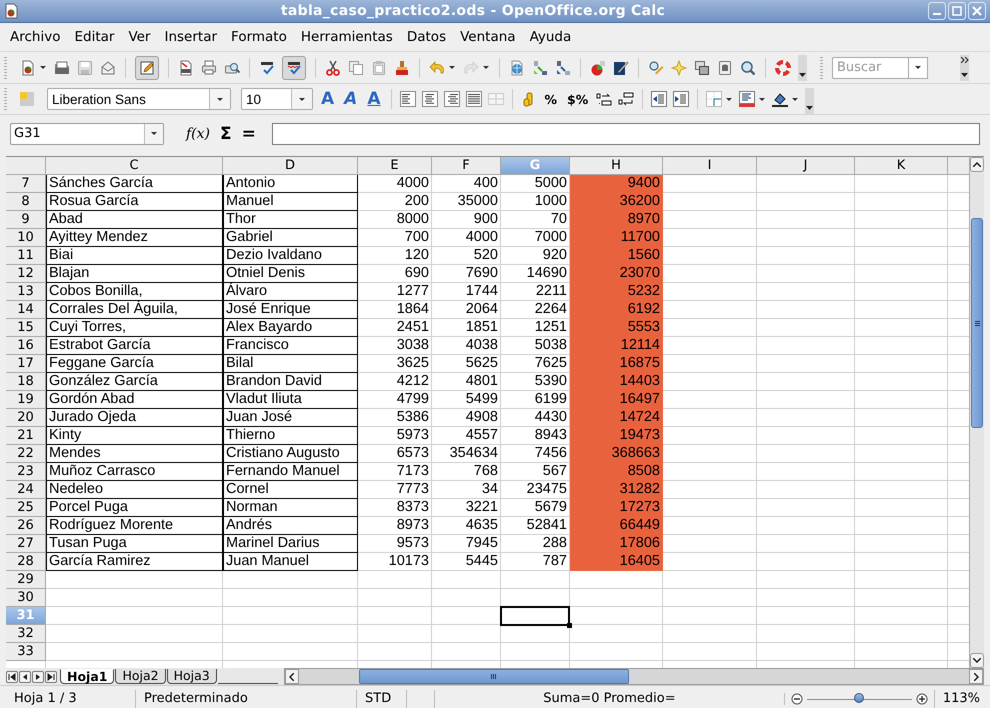 This screenshot has width=990, height=708. I want to click on clipboard-icon, so click(379, 68).